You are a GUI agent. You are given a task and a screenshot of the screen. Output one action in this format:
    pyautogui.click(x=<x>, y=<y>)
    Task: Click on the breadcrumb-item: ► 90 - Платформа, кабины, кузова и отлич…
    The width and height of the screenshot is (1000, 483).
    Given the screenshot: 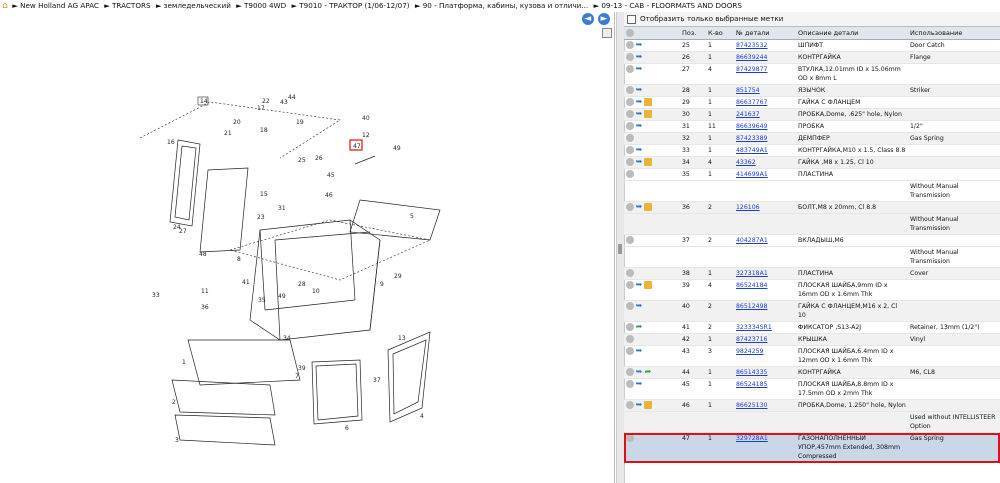 What is the action you would take?
    pyautogui.click(x=501, y=5)
    